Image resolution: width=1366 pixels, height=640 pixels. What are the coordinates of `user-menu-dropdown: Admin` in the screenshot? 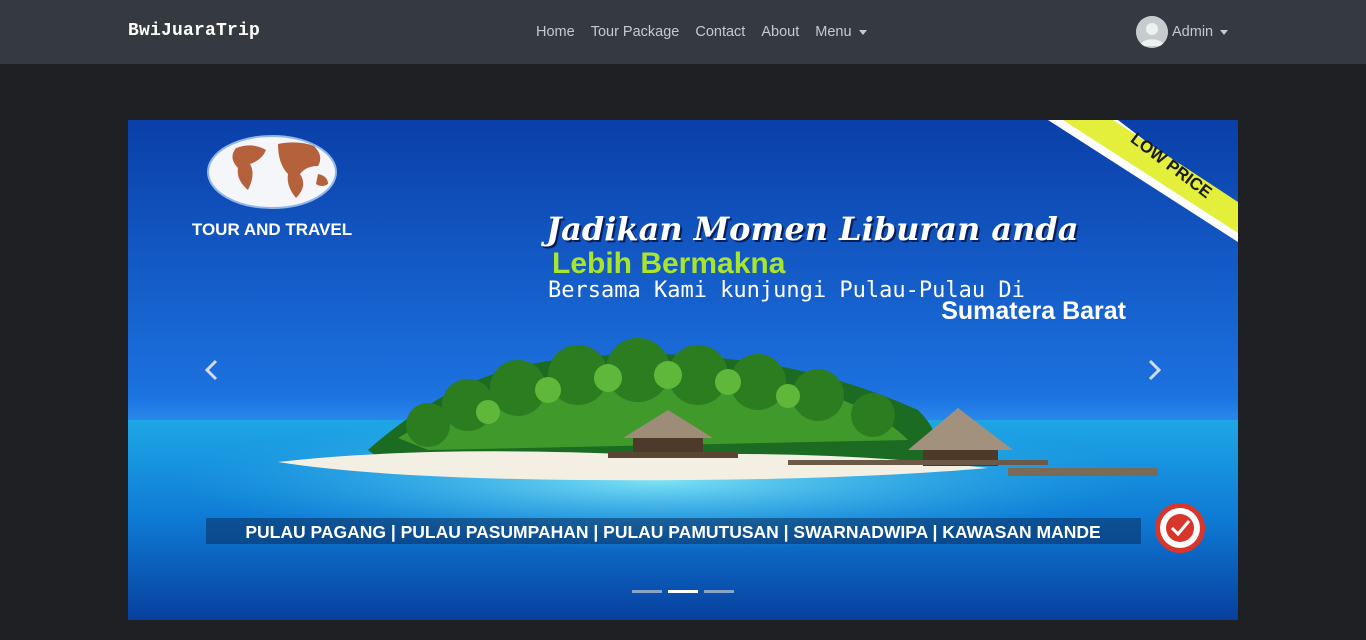 It's located at (1182, 32).